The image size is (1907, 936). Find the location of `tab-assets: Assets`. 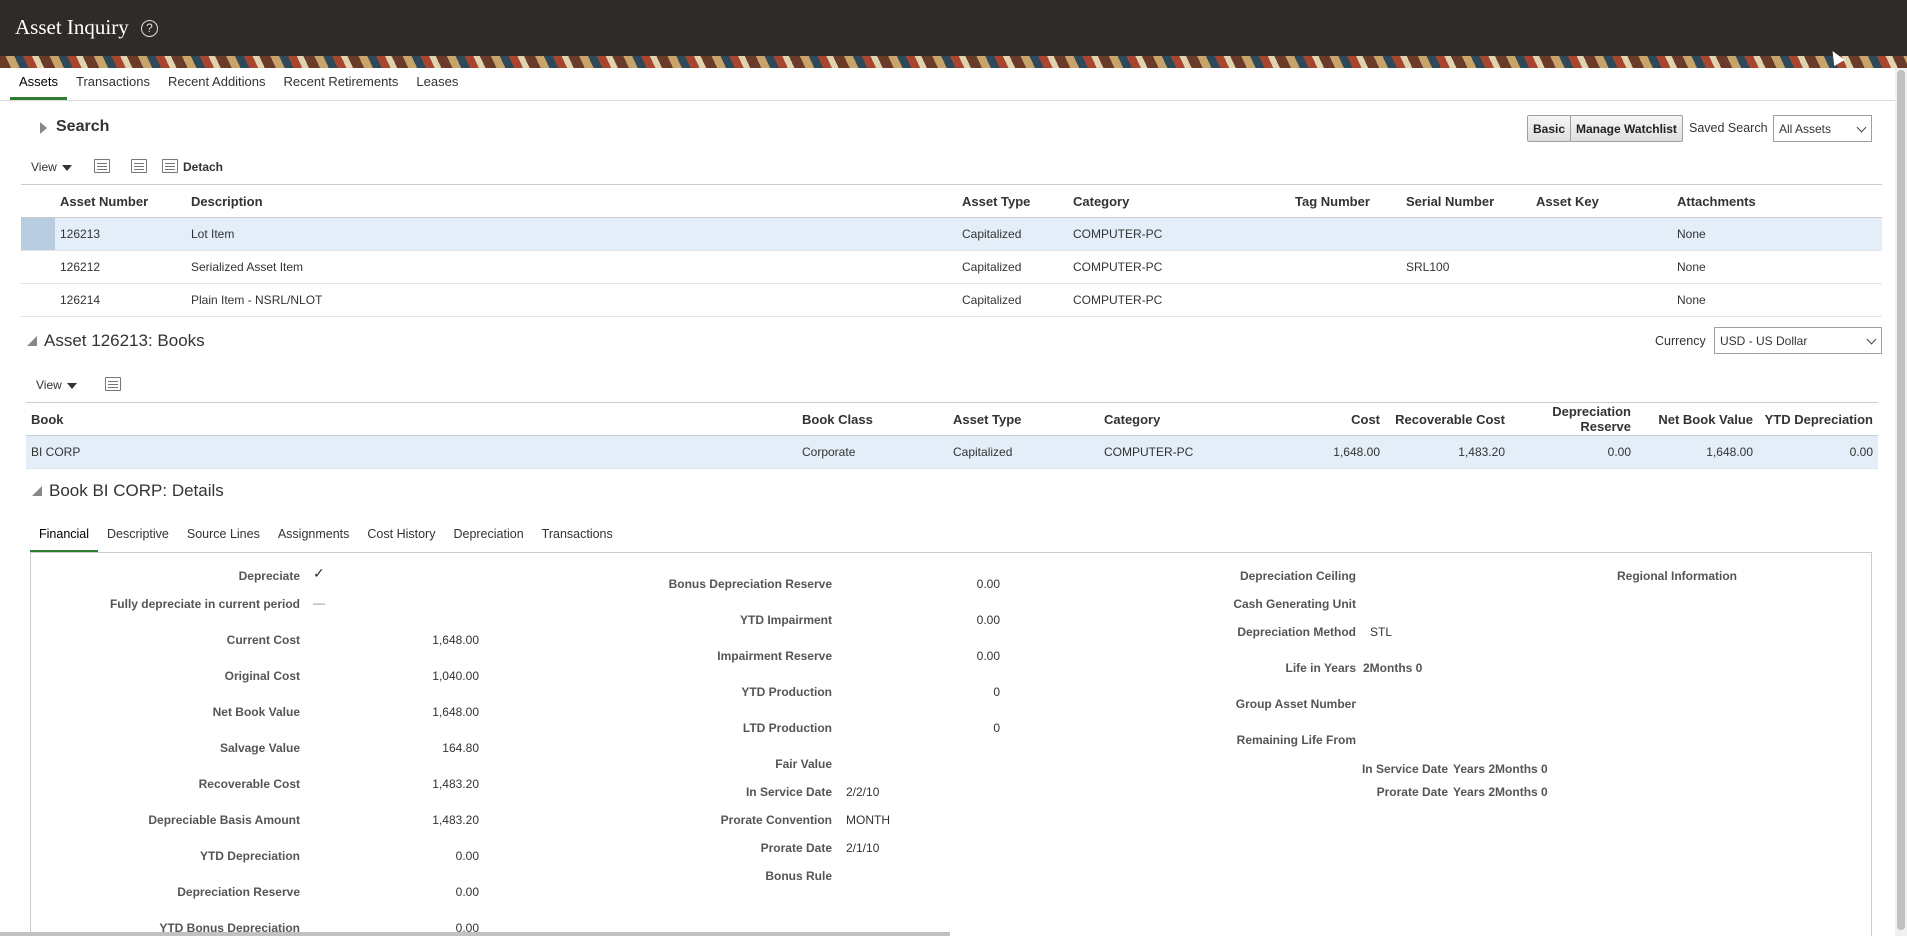

tab-assets: Assets is located at coordinates (39, 85).